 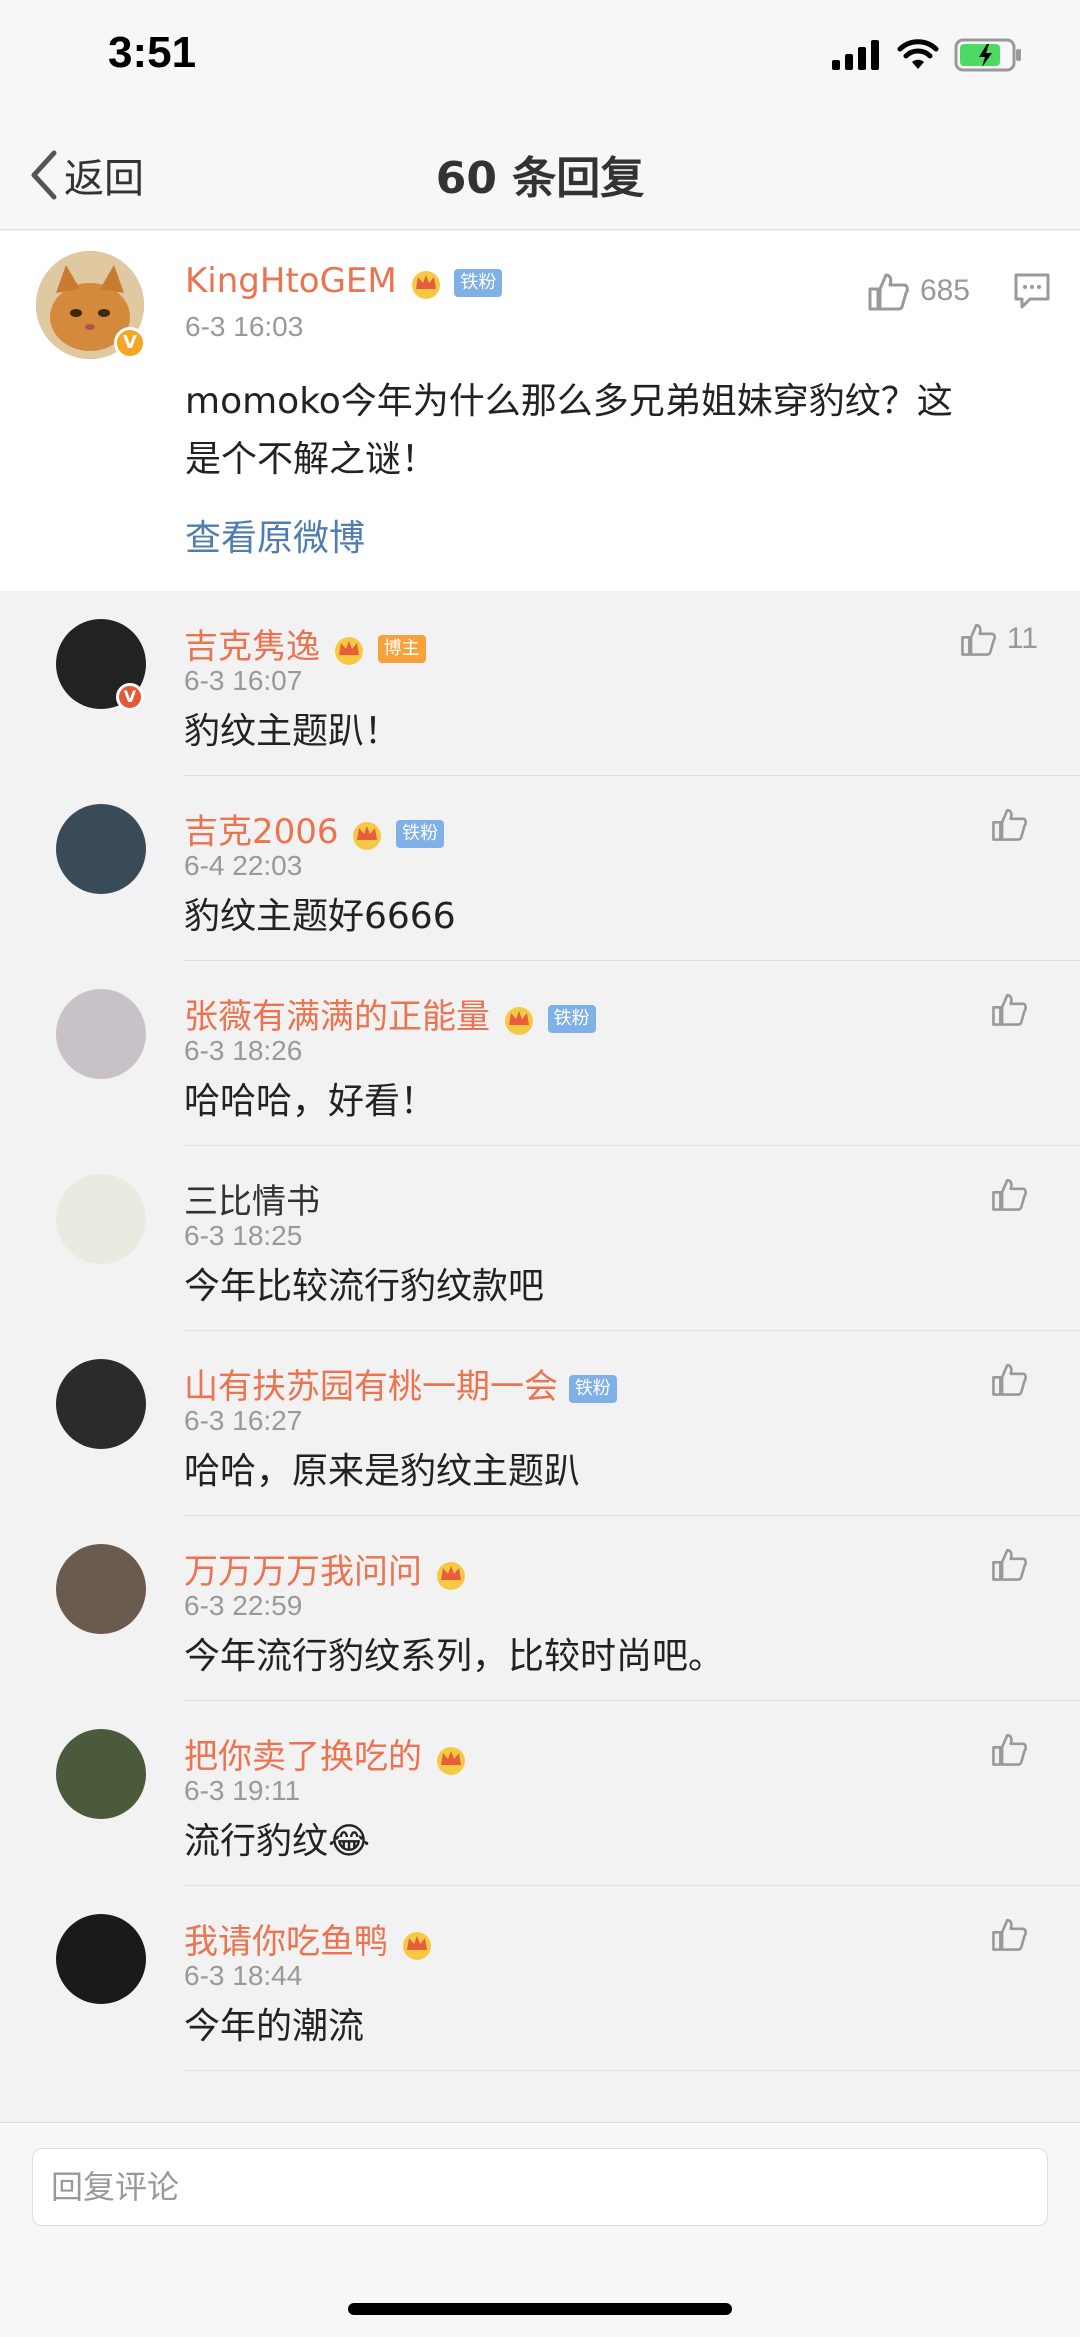 I want to click on reply-username: 三比情书, so click(x=252, y=1202).